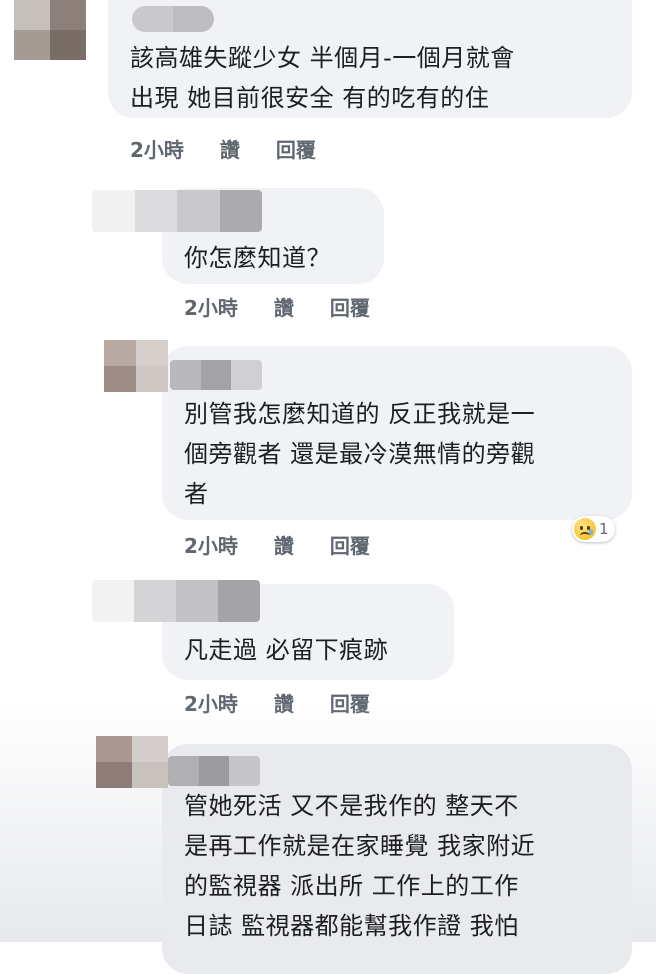 This screenshot has width=656, height=974. Describe the element at coordinates (322, 78) in the screenshot. I see `comment-text: 該高雄失蹤少女 半個月-一個月就會 出現 她目前很安全 有的吃有的住` at that location.